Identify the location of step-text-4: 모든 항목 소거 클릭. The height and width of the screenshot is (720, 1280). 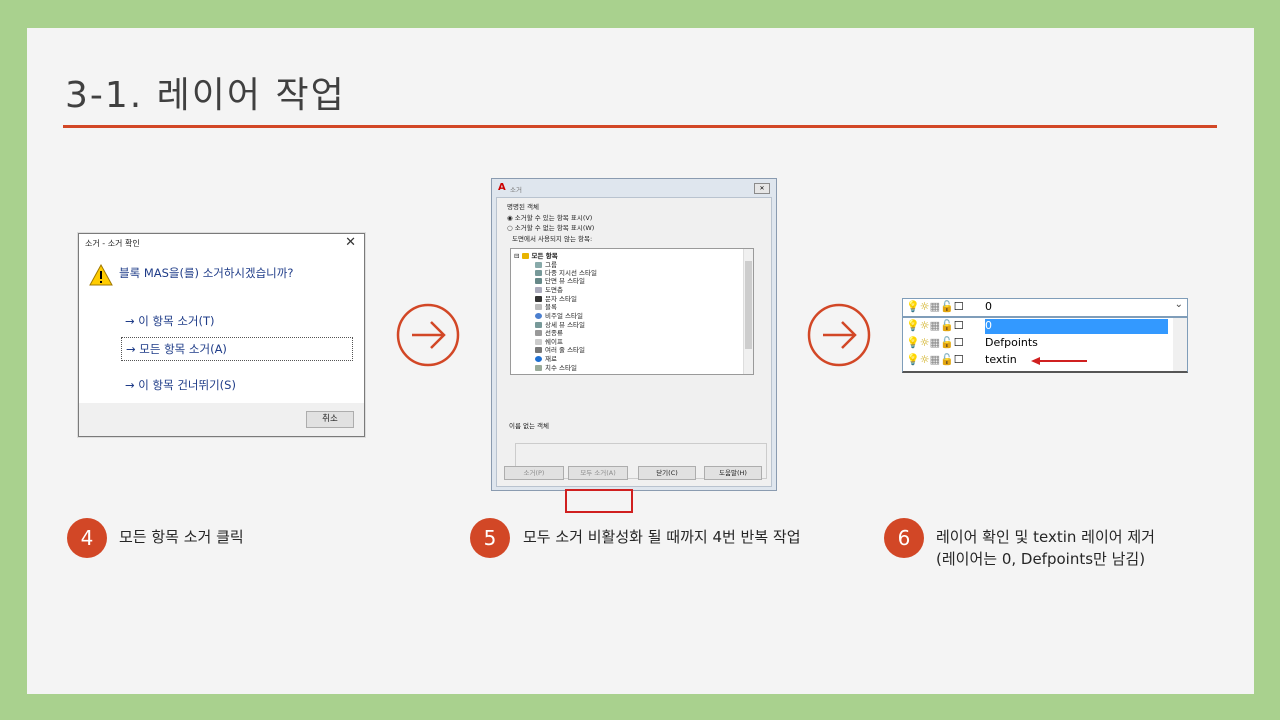
(181, 537).